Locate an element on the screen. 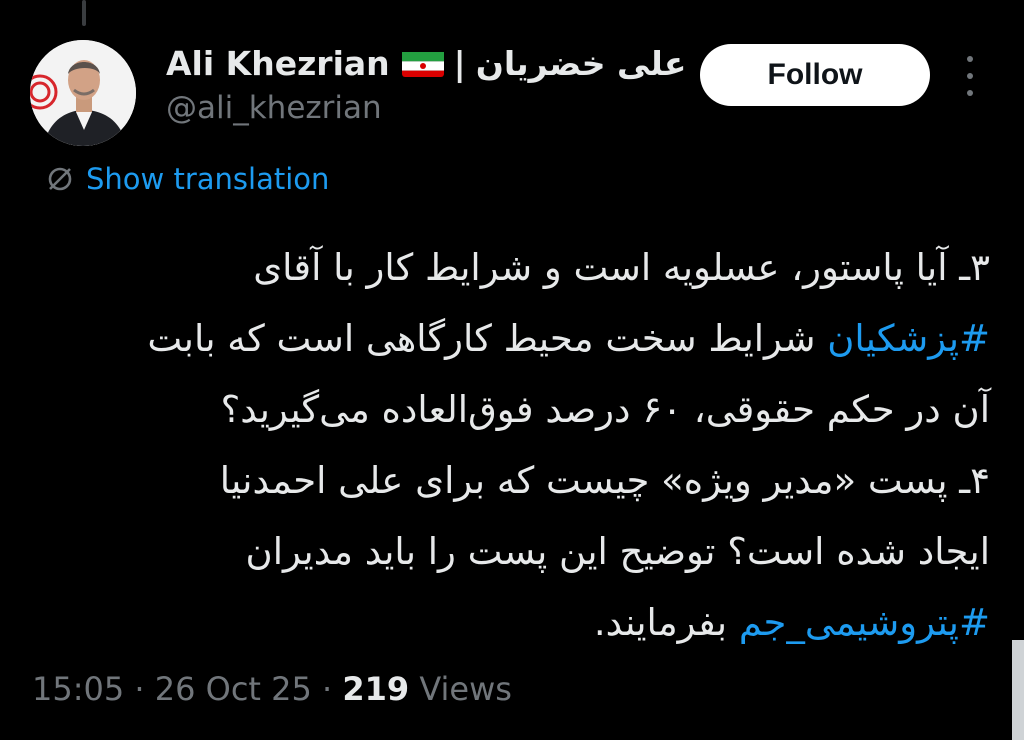 The height and width of the screenshot is (740, 1024). iran-flag-icon is located at coordinates (422, 63).